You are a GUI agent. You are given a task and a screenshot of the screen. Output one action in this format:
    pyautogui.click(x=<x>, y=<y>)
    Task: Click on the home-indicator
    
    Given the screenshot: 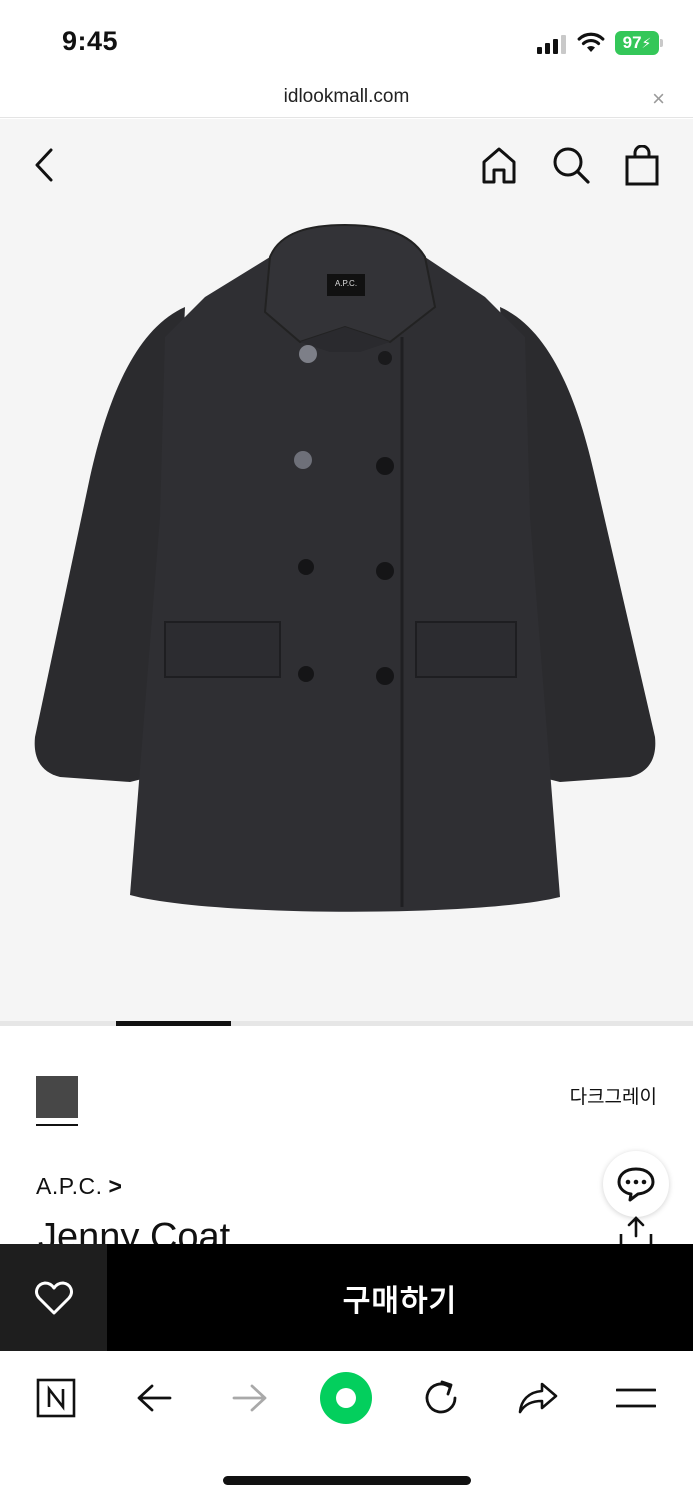 What is the action you would take?
    pyautogui.click(x=347, y=1480)
    